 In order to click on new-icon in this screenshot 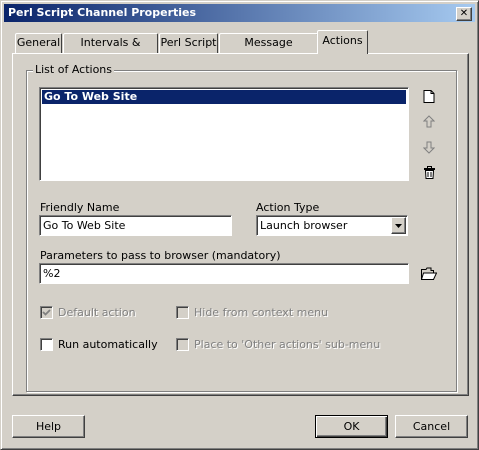, I will do `click(429, 96)`.